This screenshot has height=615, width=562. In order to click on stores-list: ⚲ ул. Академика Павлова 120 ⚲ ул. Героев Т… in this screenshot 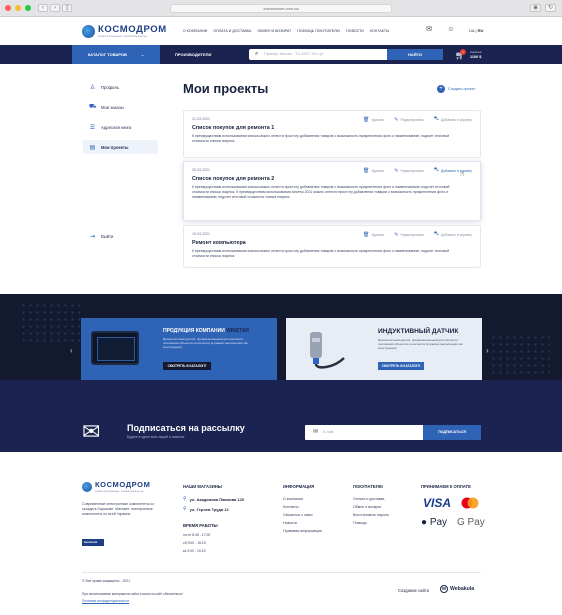, I will do `click(213, 504)`.